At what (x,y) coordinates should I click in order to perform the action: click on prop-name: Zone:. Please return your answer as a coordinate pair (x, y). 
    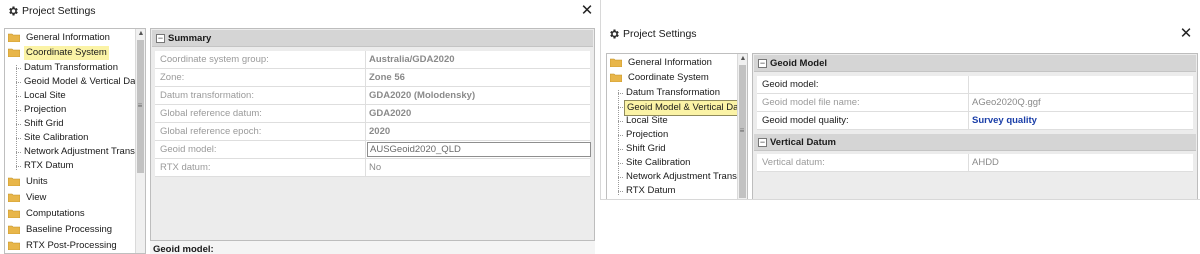
    Looking at the image, I should click on (172, 77).